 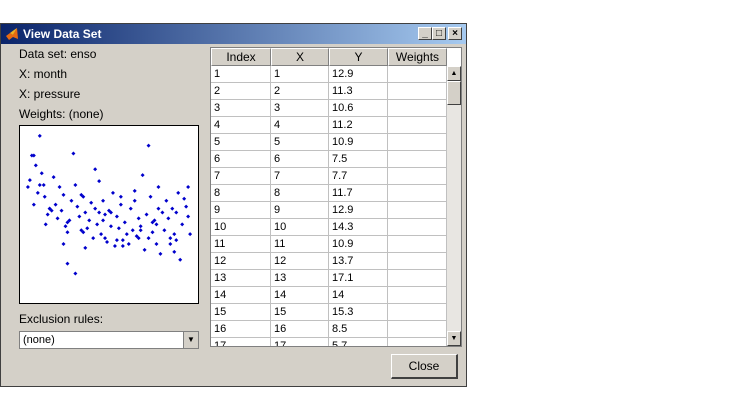 What do you see at coordinates (300, 108) in the screenshot?
I see `cell-x: 3` at bounding box center [300, 108].